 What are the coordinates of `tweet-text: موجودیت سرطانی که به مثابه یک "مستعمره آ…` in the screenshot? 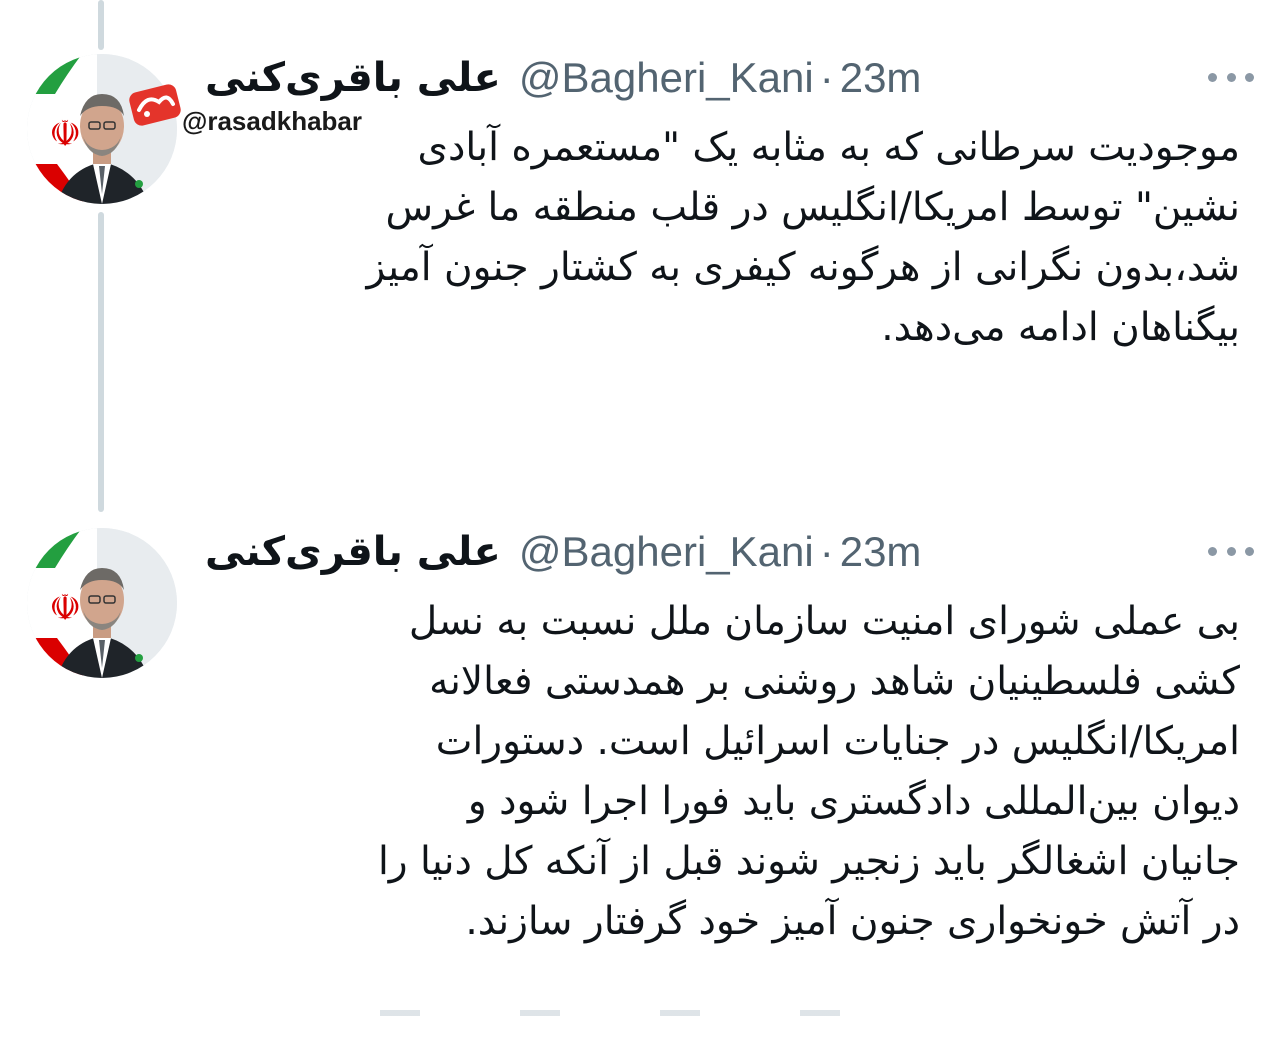 It's located at (803, 237).